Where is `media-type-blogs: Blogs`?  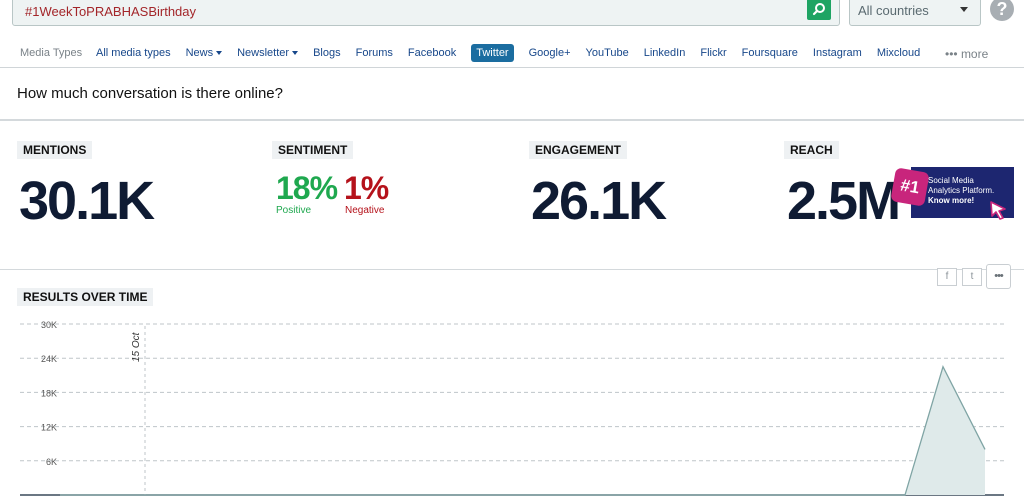
media-type-blogs: Blogs is located at coordinates (327, 53).